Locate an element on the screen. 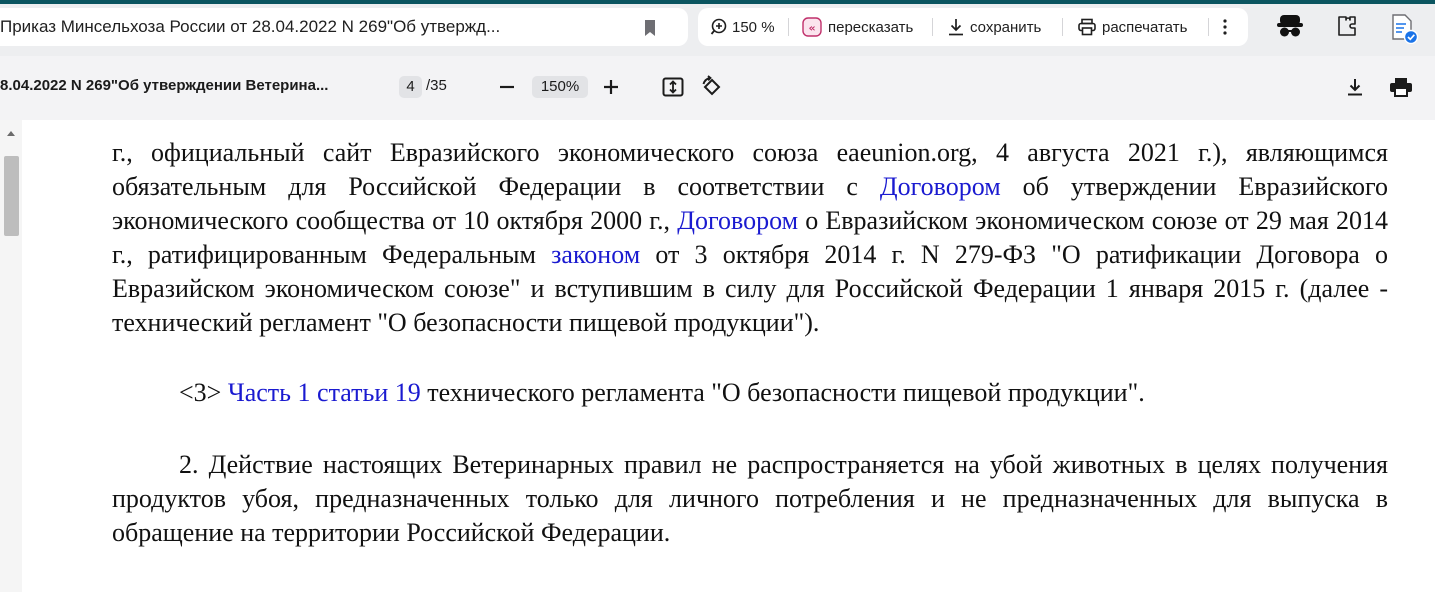 This screenshot has height=592, width=1435. save-button: сохранить is located at coordinates (994, 27).